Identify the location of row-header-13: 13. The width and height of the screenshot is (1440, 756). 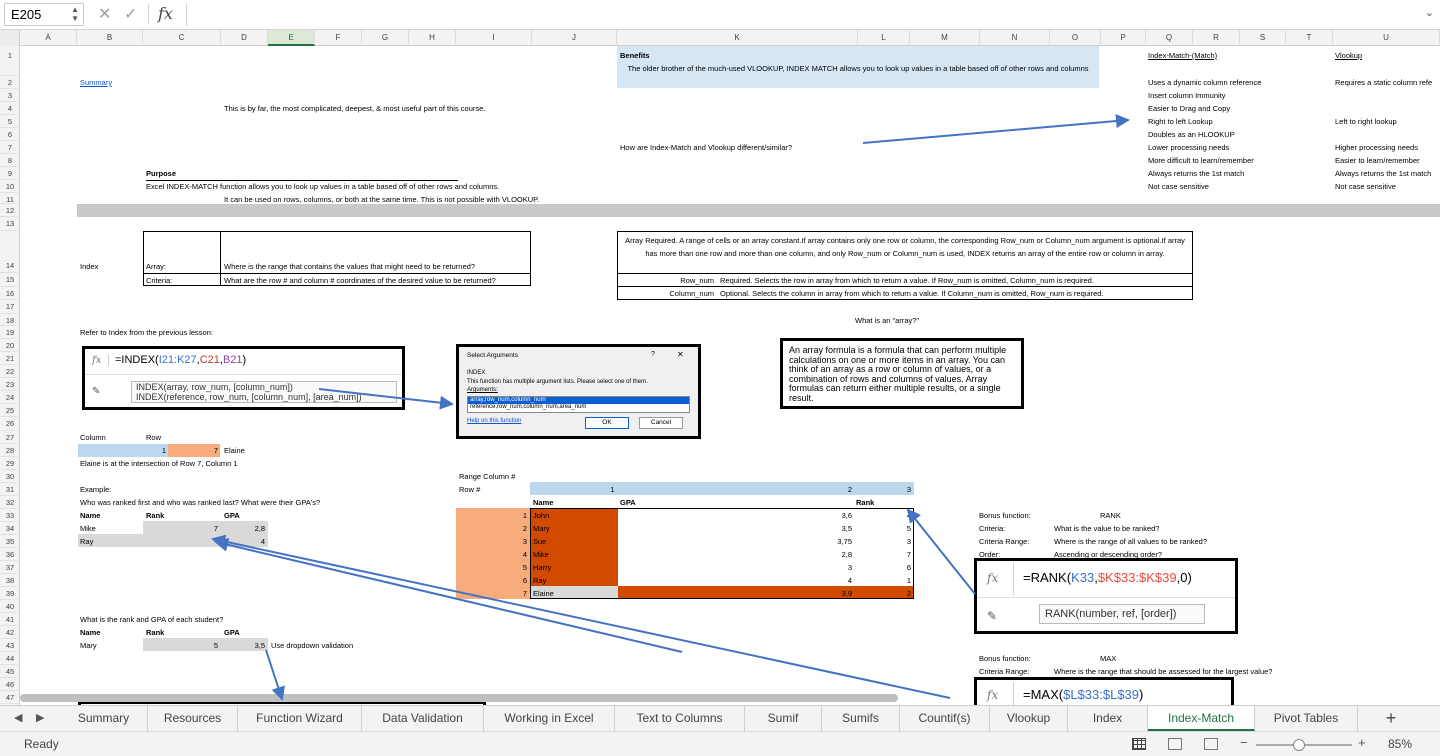
(10, 224).